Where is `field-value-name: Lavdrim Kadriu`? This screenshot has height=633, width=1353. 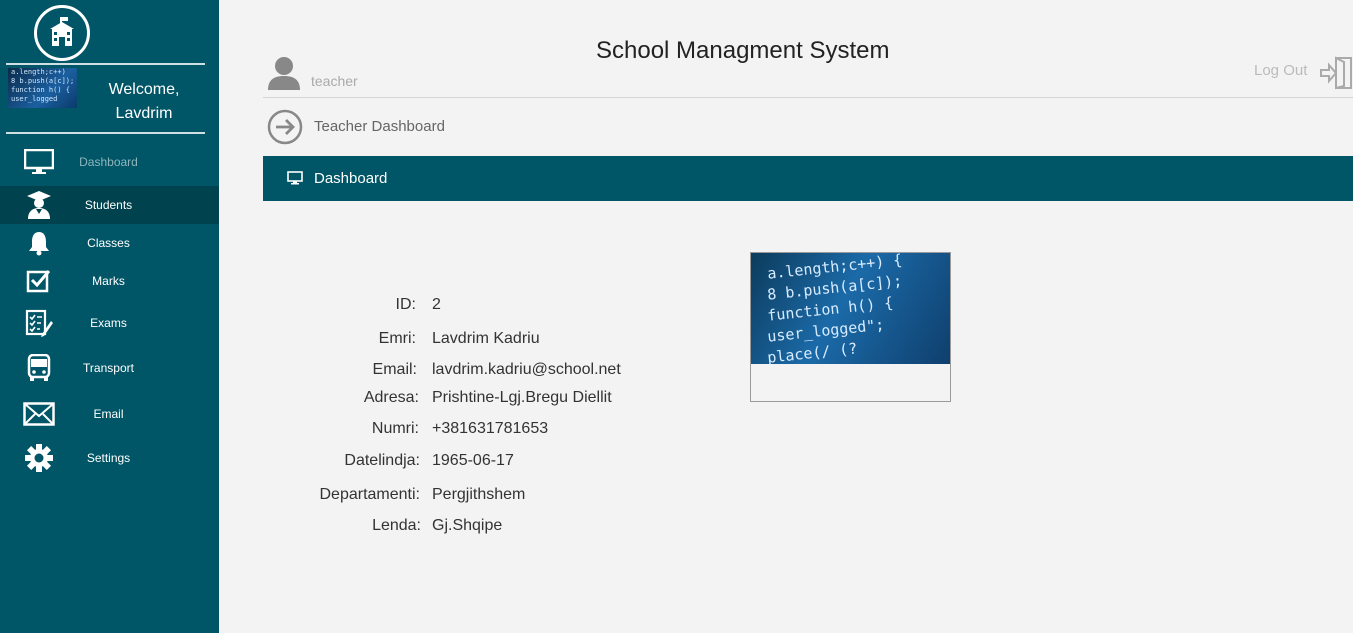 field-value-name: Lavdrim Kadriu is located at coordinates (486, 338).